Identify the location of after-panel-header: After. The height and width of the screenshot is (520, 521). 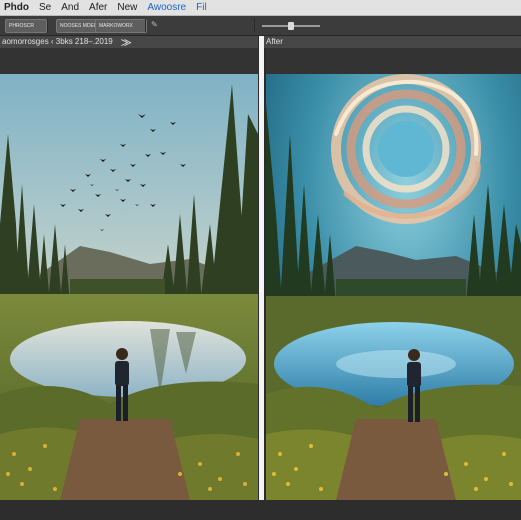
(391, 42).